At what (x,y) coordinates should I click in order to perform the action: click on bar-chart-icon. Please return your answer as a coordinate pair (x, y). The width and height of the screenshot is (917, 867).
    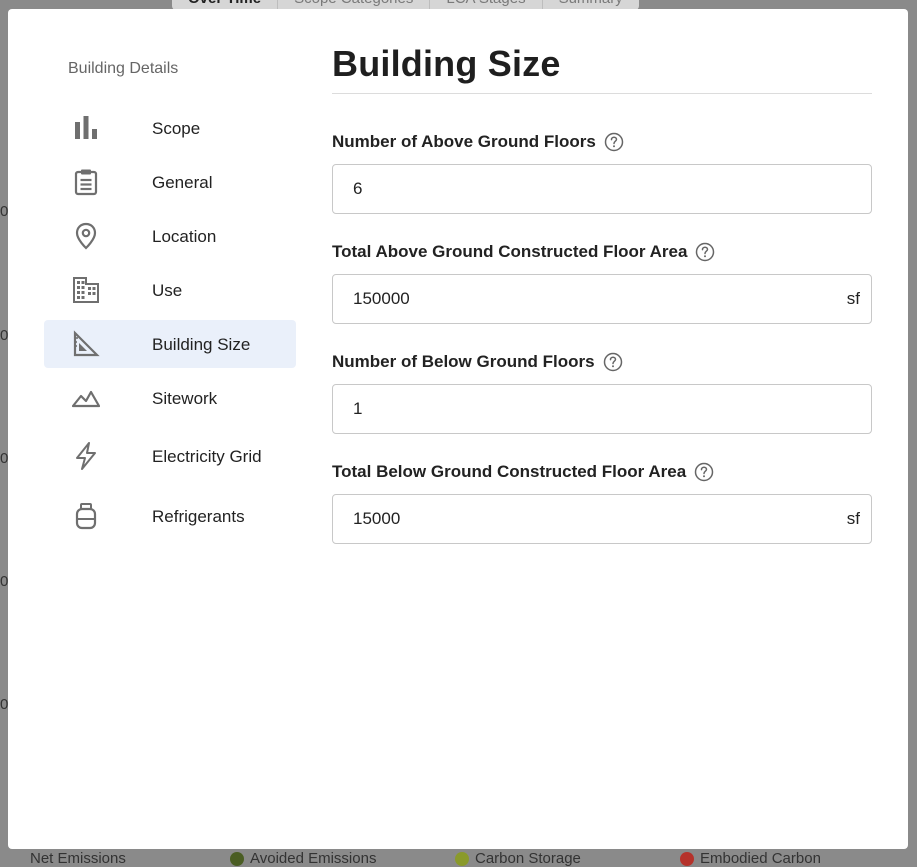
    Looking at the image, I should click on (86, 128).